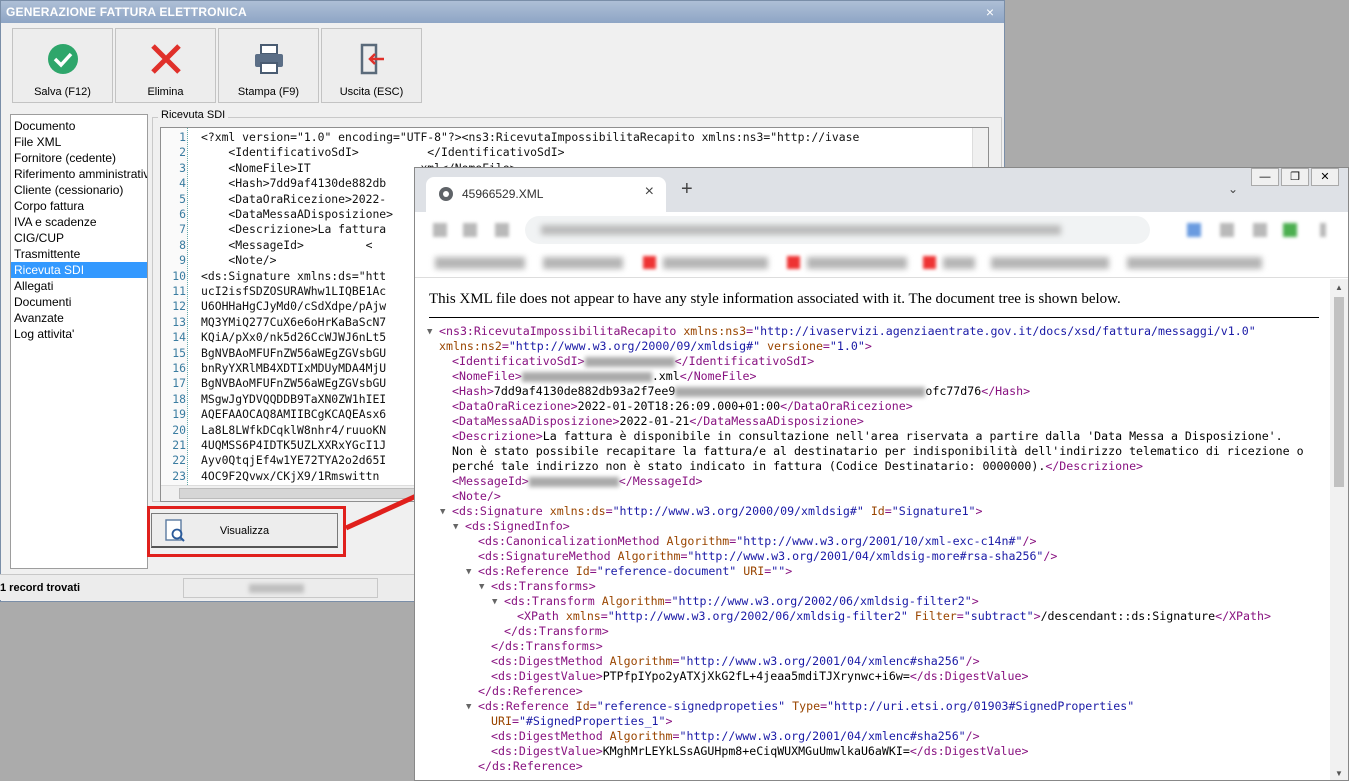 The width and height of the screenshot is (1349, 781). What do you see at coordinates (649, 192) in the screenshot?
I see `tab-close-button: ×` at bounding box center [649, 192].